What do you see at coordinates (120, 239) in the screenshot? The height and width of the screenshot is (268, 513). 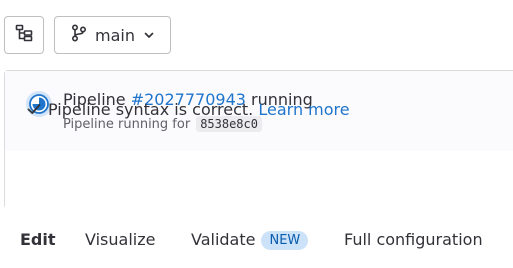 I see `tab-visualize: Visualize` at bounding box center [120, 239].